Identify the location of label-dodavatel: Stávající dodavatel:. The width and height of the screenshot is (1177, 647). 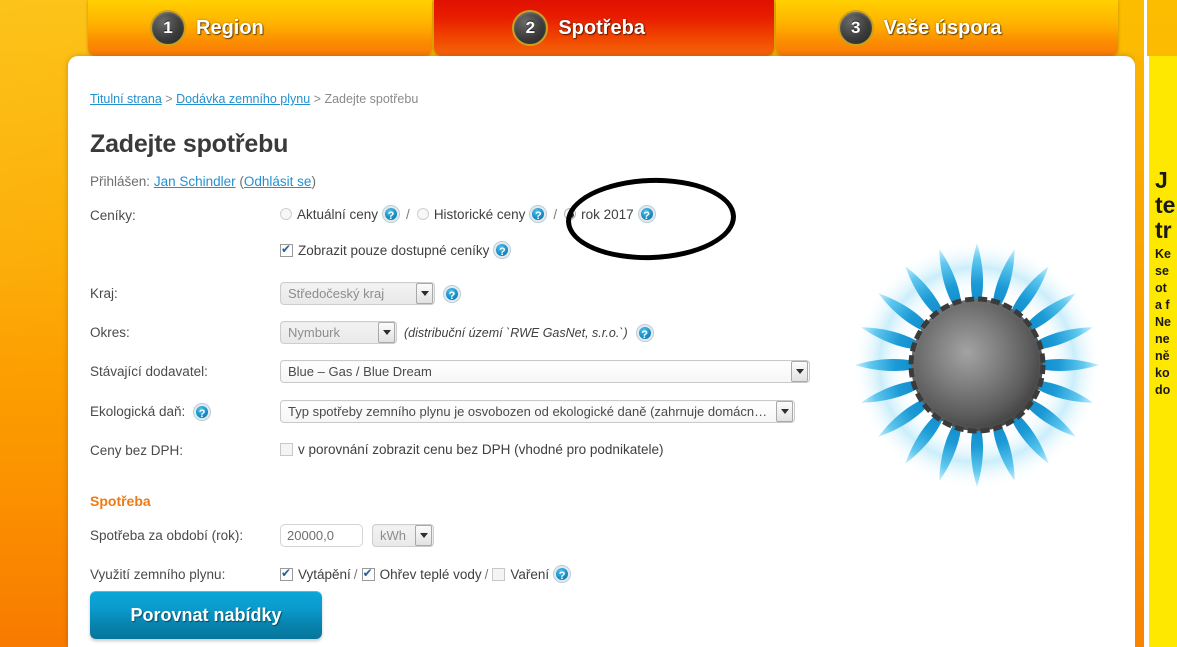
(149, 371).